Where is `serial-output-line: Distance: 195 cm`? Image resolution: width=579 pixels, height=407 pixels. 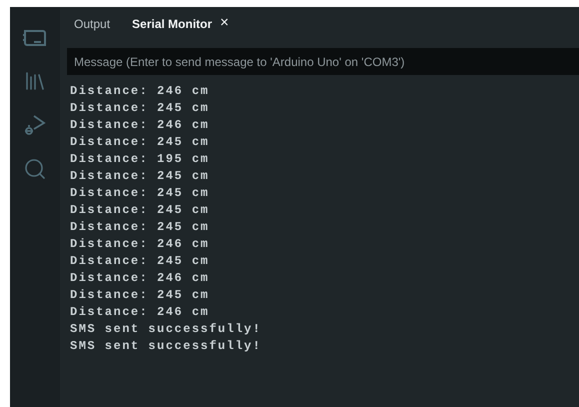 serial-output-line: Distance: 195 cm is located at coordinates (140, 159).